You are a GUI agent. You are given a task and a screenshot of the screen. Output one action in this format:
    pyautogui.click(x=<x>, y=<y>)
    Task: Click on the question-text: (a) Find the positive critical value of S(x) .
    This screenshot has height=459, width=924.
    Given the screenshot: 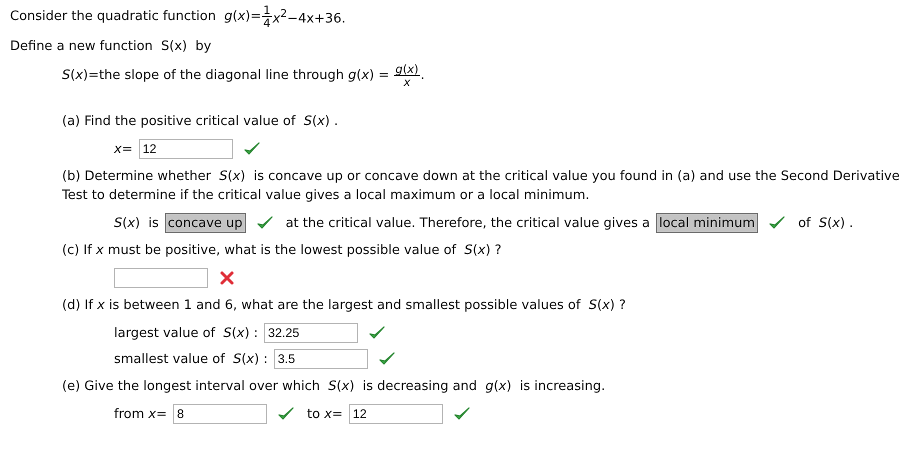 What is the action you would take?
    pyautogui.click(x=200, y=122)
    